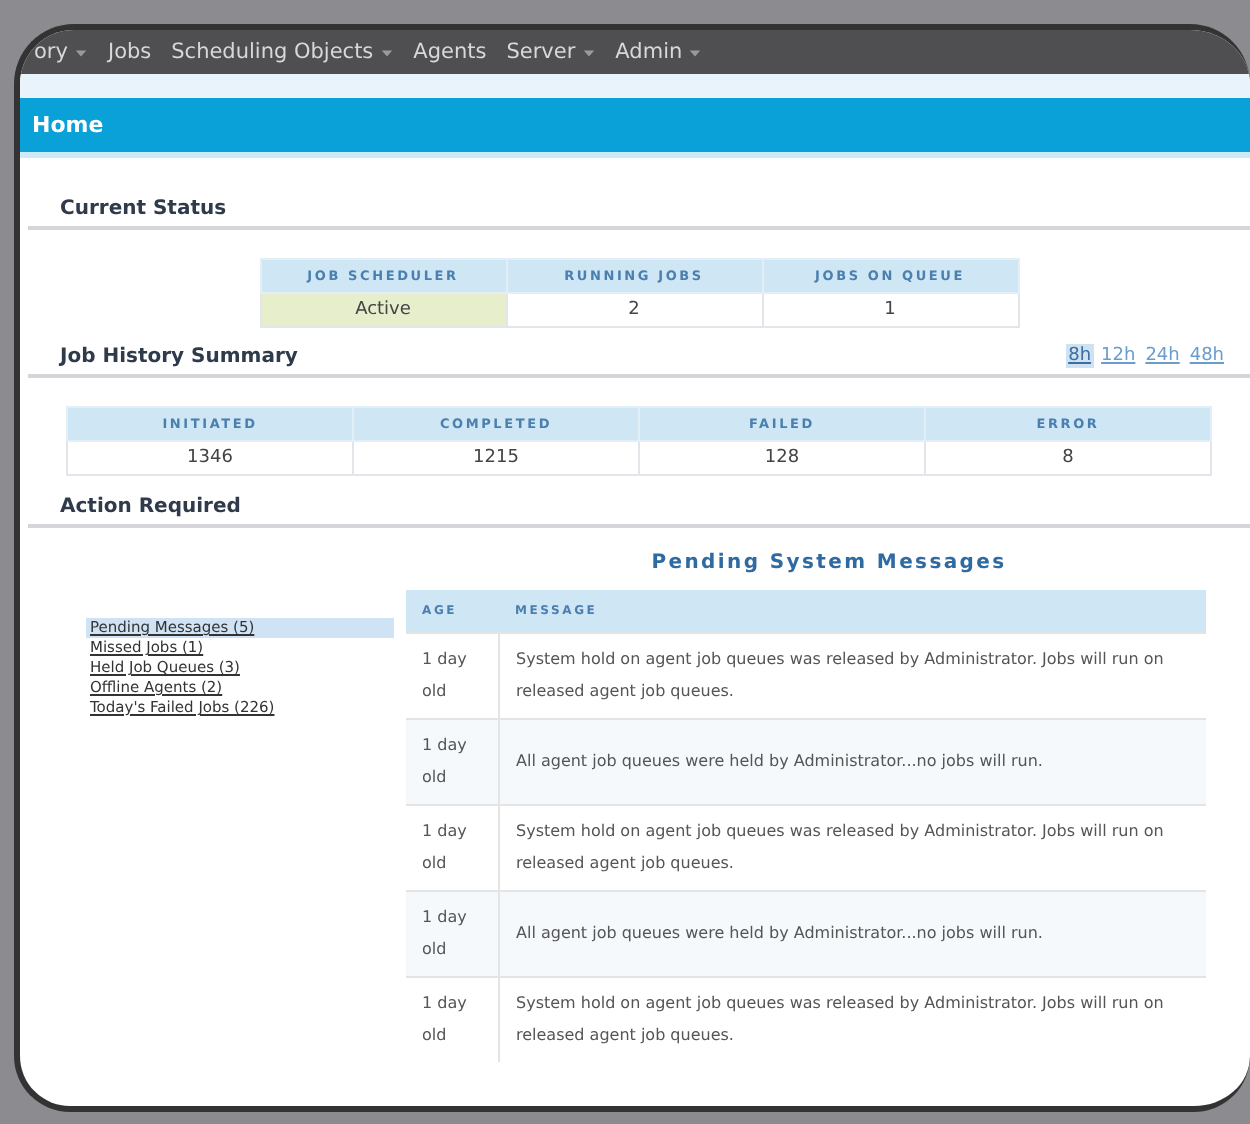 The image size is (1250, 1124). What do you see at coordinates (634, 310) in the screenshot?
I see `table-cell: 2` at bounding box center [634, 310].